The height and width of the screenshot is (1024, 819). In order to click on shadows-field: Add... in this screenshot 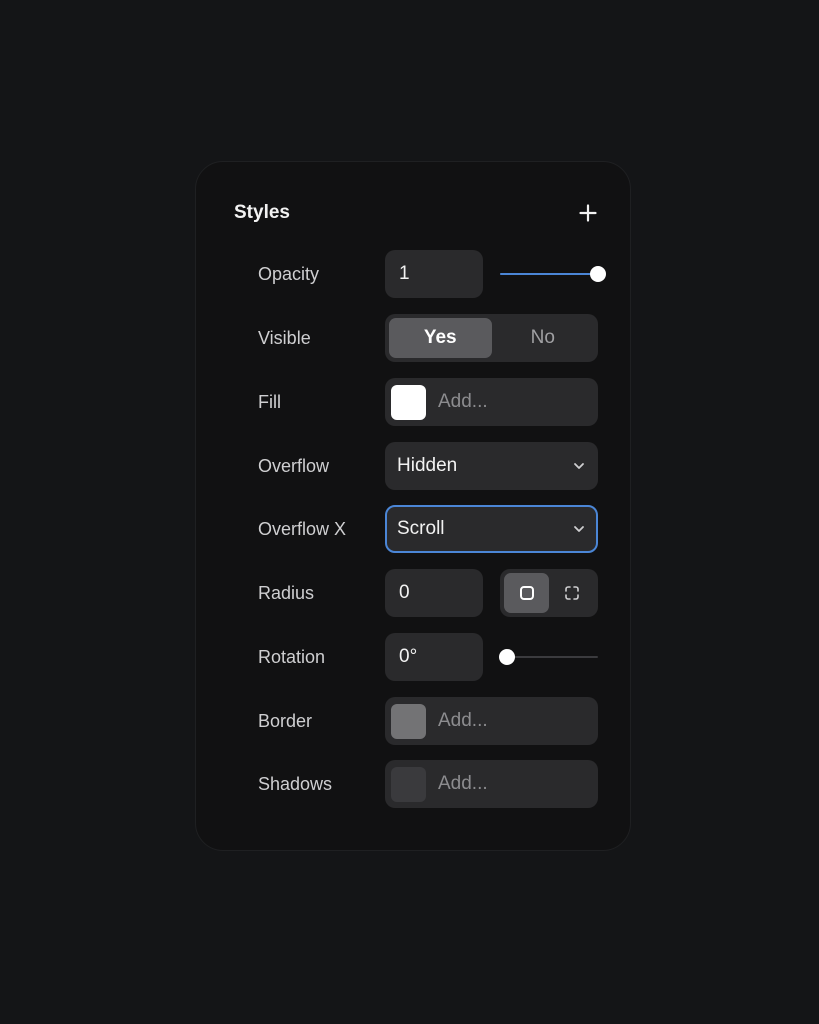, I will do `click(491, 784)`.